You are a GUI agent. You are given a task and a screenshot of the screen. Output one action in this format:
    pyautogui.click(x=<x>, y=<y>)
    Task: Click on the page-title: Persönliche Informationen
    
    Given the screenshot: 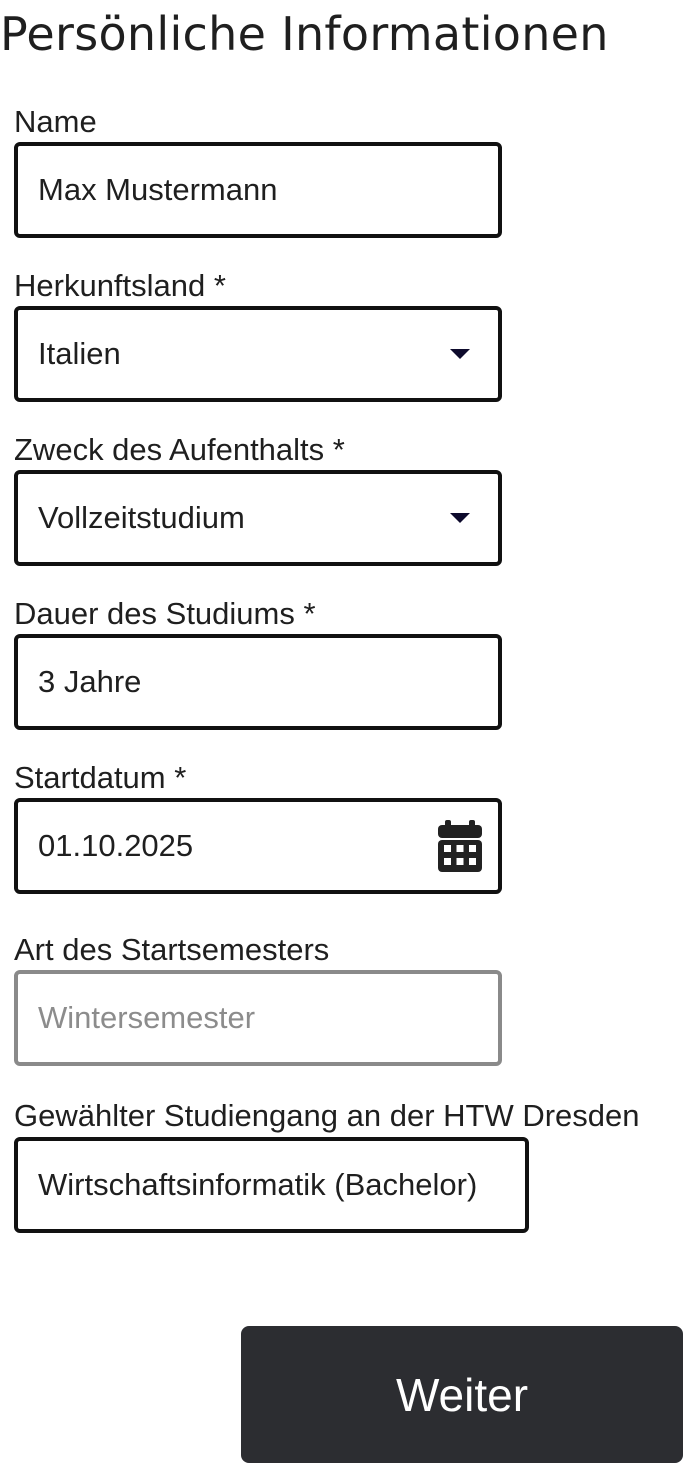 What is the action you would take?
    pyautogui.click(x=304, y=34)
    